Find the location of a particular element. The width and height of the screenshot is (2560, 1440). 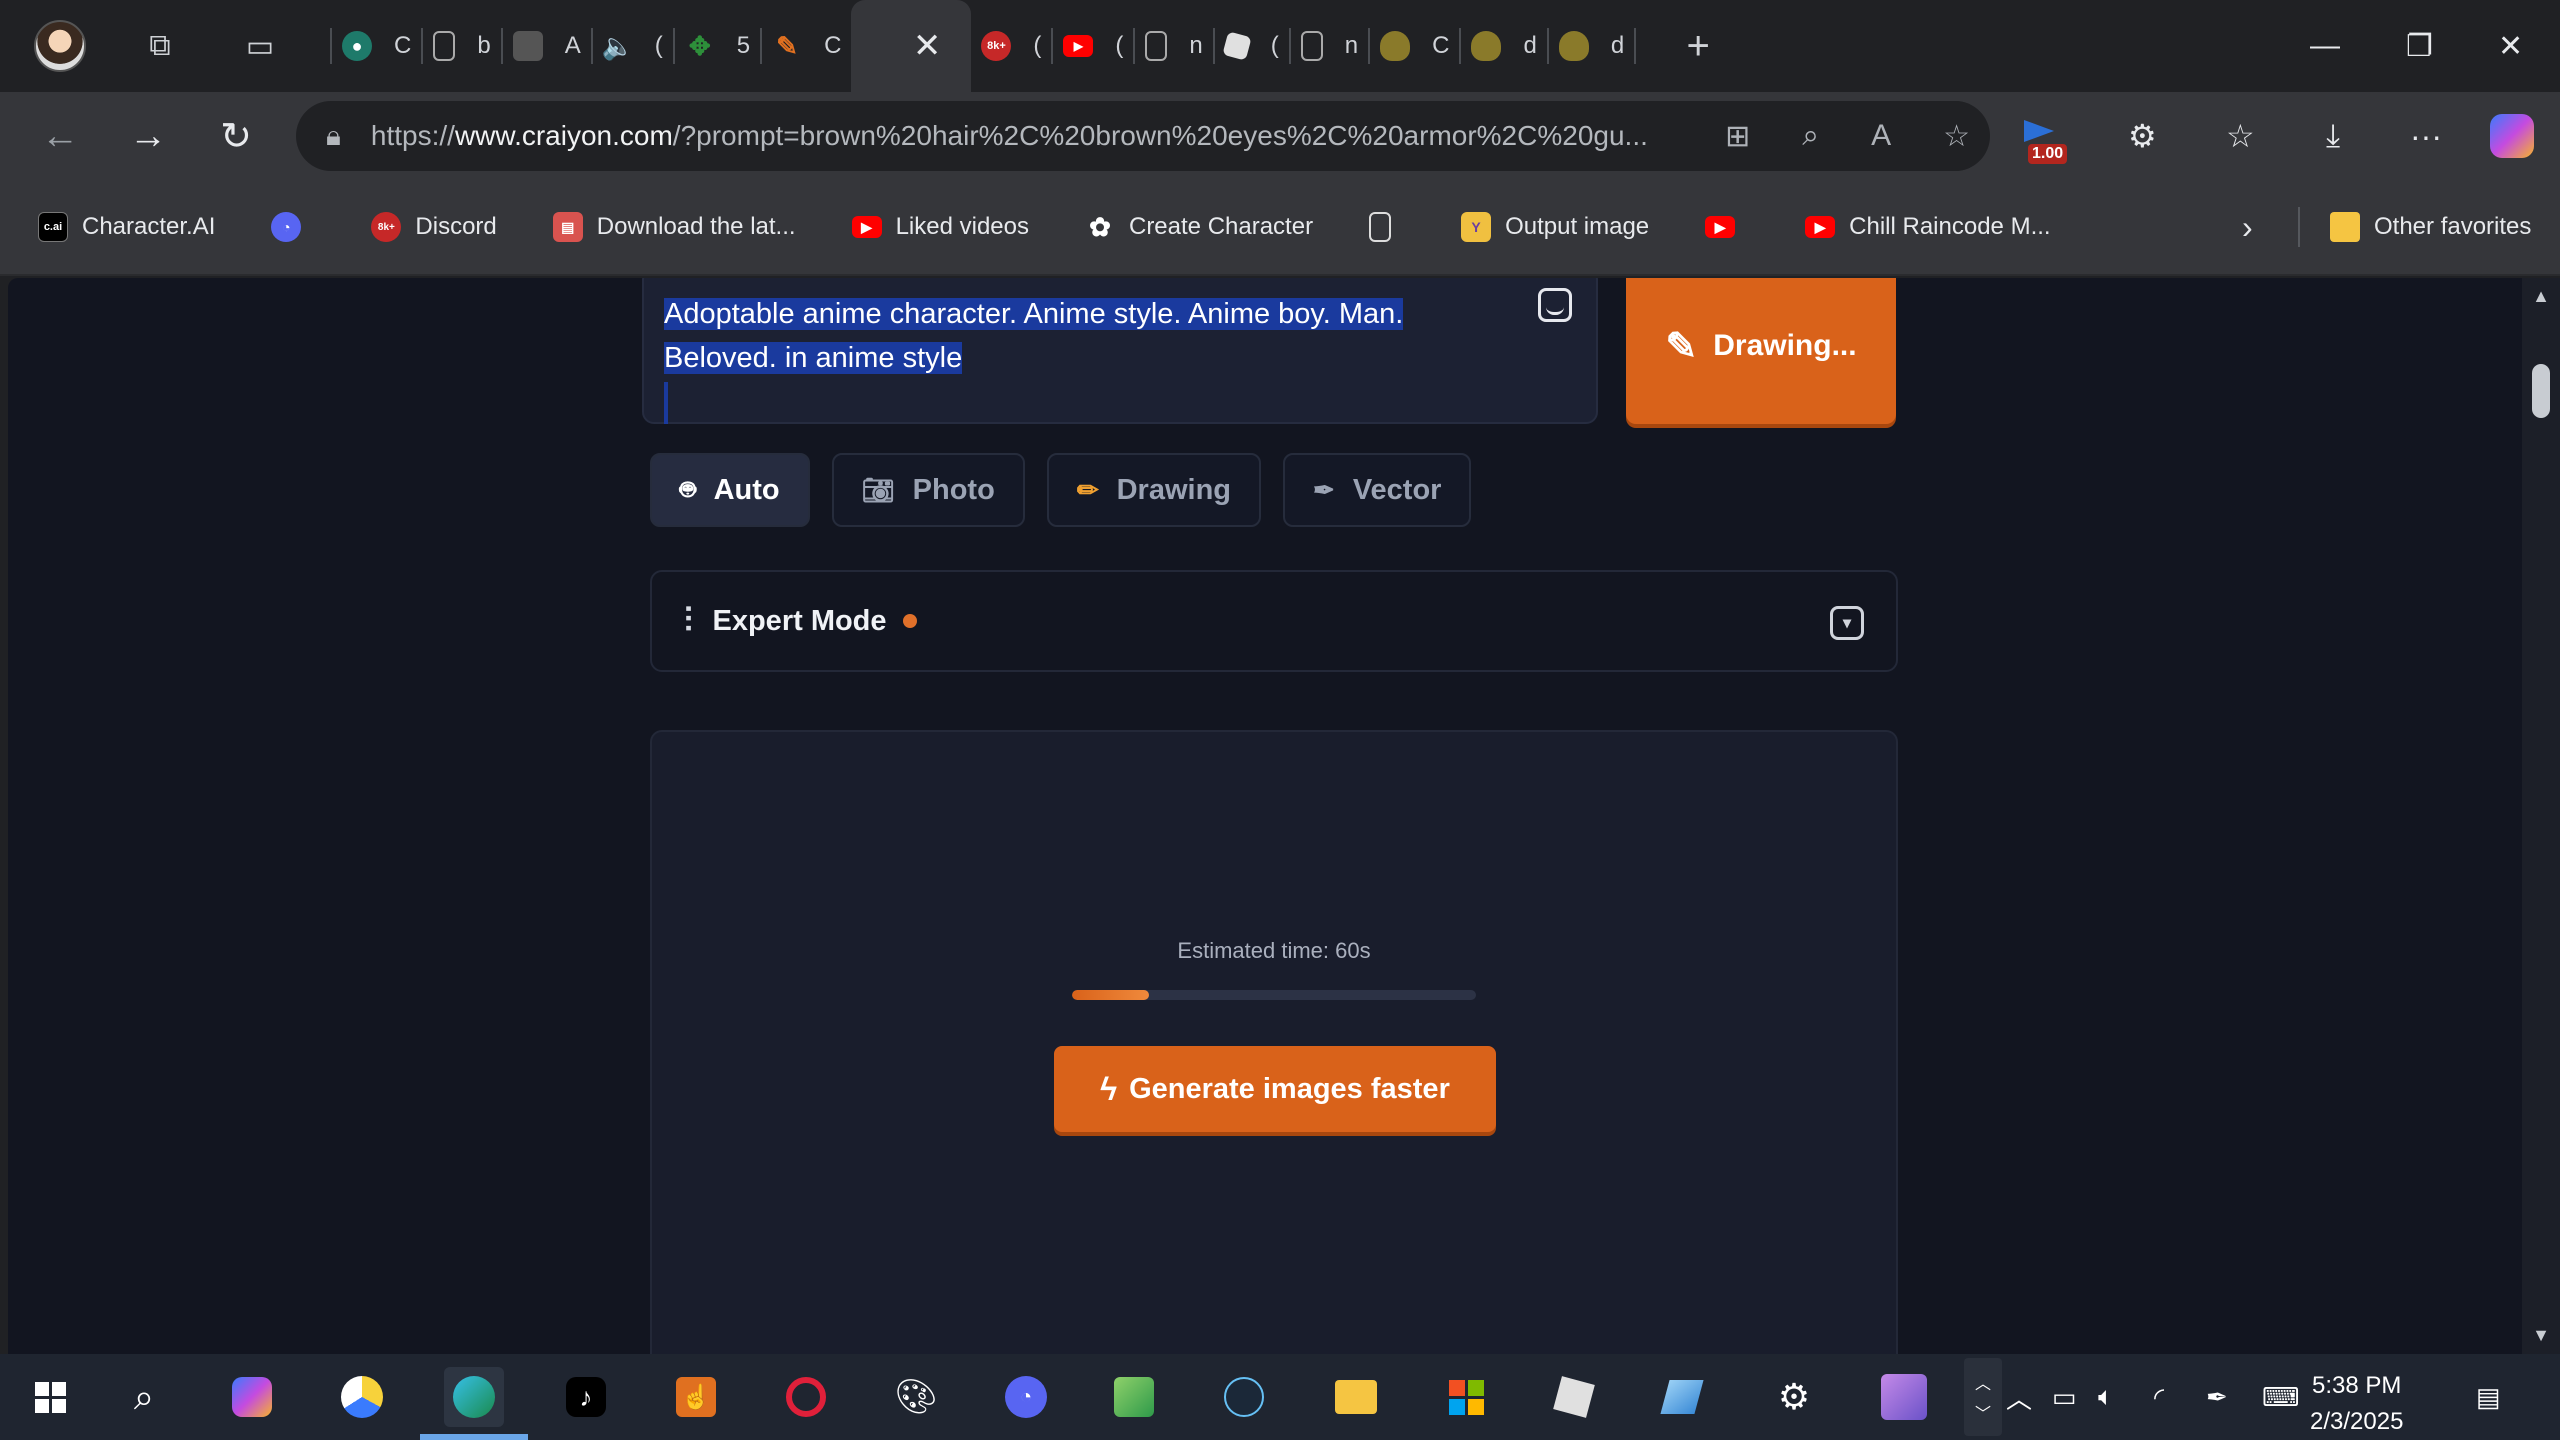

tab: C is located at coordinates (1414, 46).